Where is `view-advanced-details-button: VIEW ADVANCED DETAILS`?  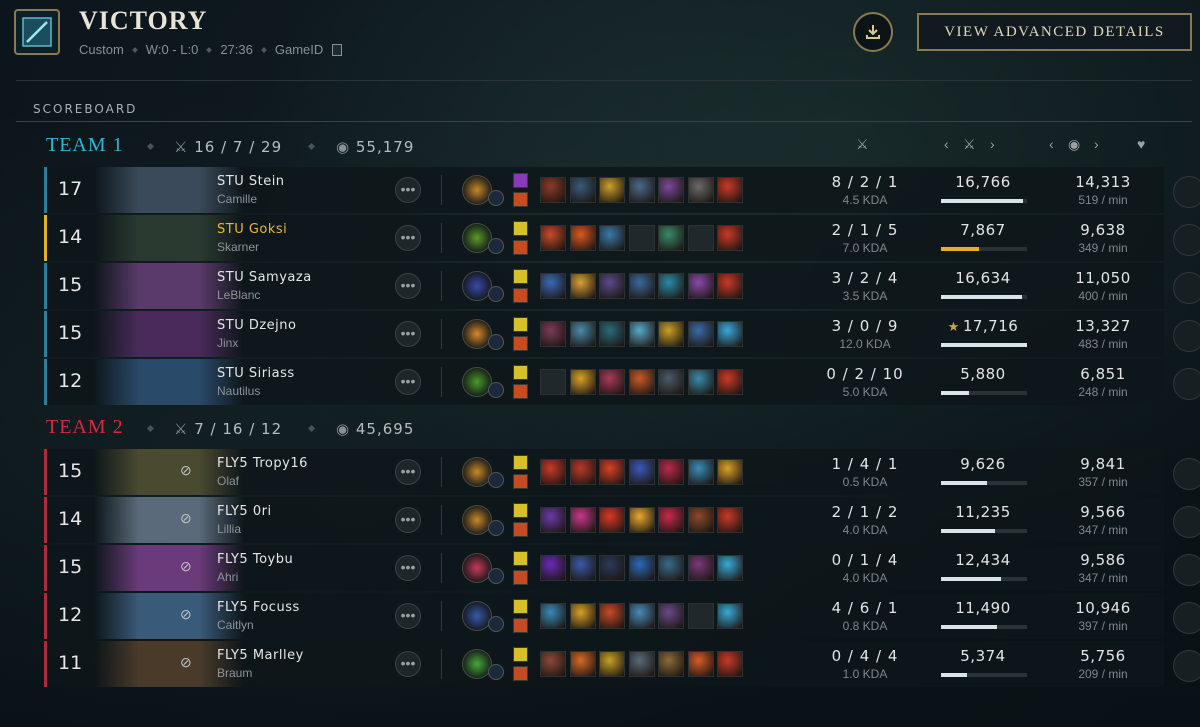
view-advanced-details-button: VIEW ADVANCED DETAILS is located at coordinates (1054, 32).